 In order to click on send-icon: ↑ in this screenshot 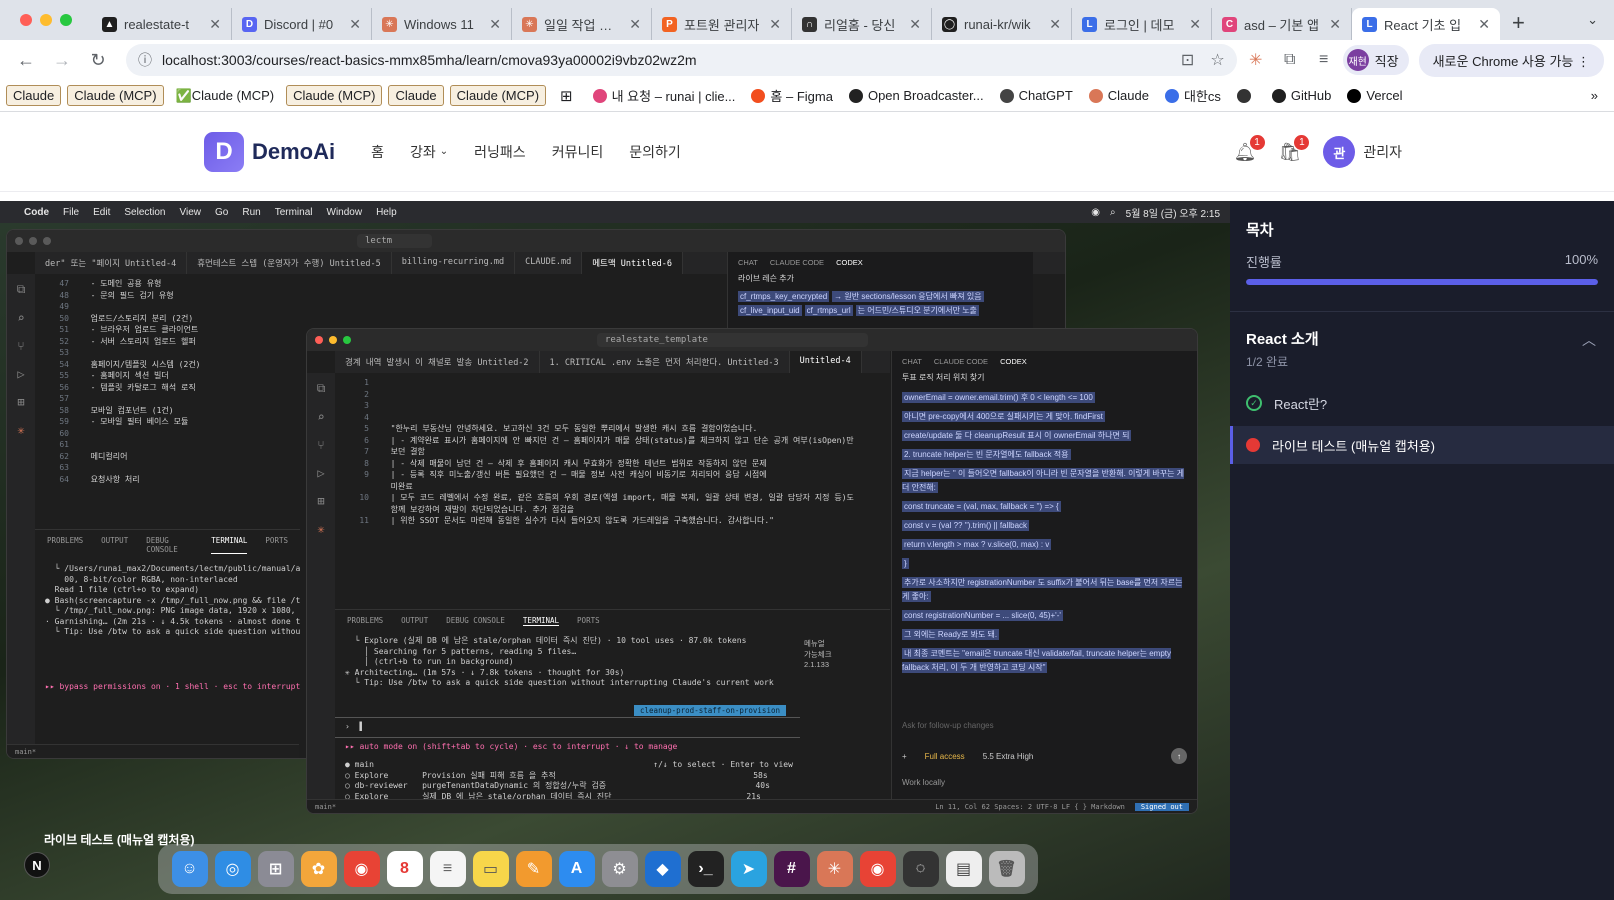, I will do `click(1179, 756)`.